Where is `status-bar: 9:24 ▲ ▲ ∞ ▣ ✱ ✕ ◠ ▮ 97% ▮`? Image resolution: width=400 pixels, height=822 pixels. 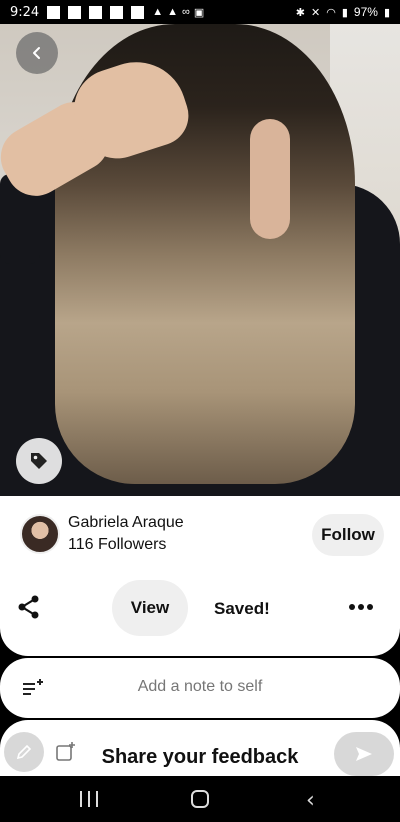
status-bar: 9:24 ▲ ▲ ∞ ▣ ✱ ✕ ◠ ▮ 97% ▮ is located at coordinates (200, 12).